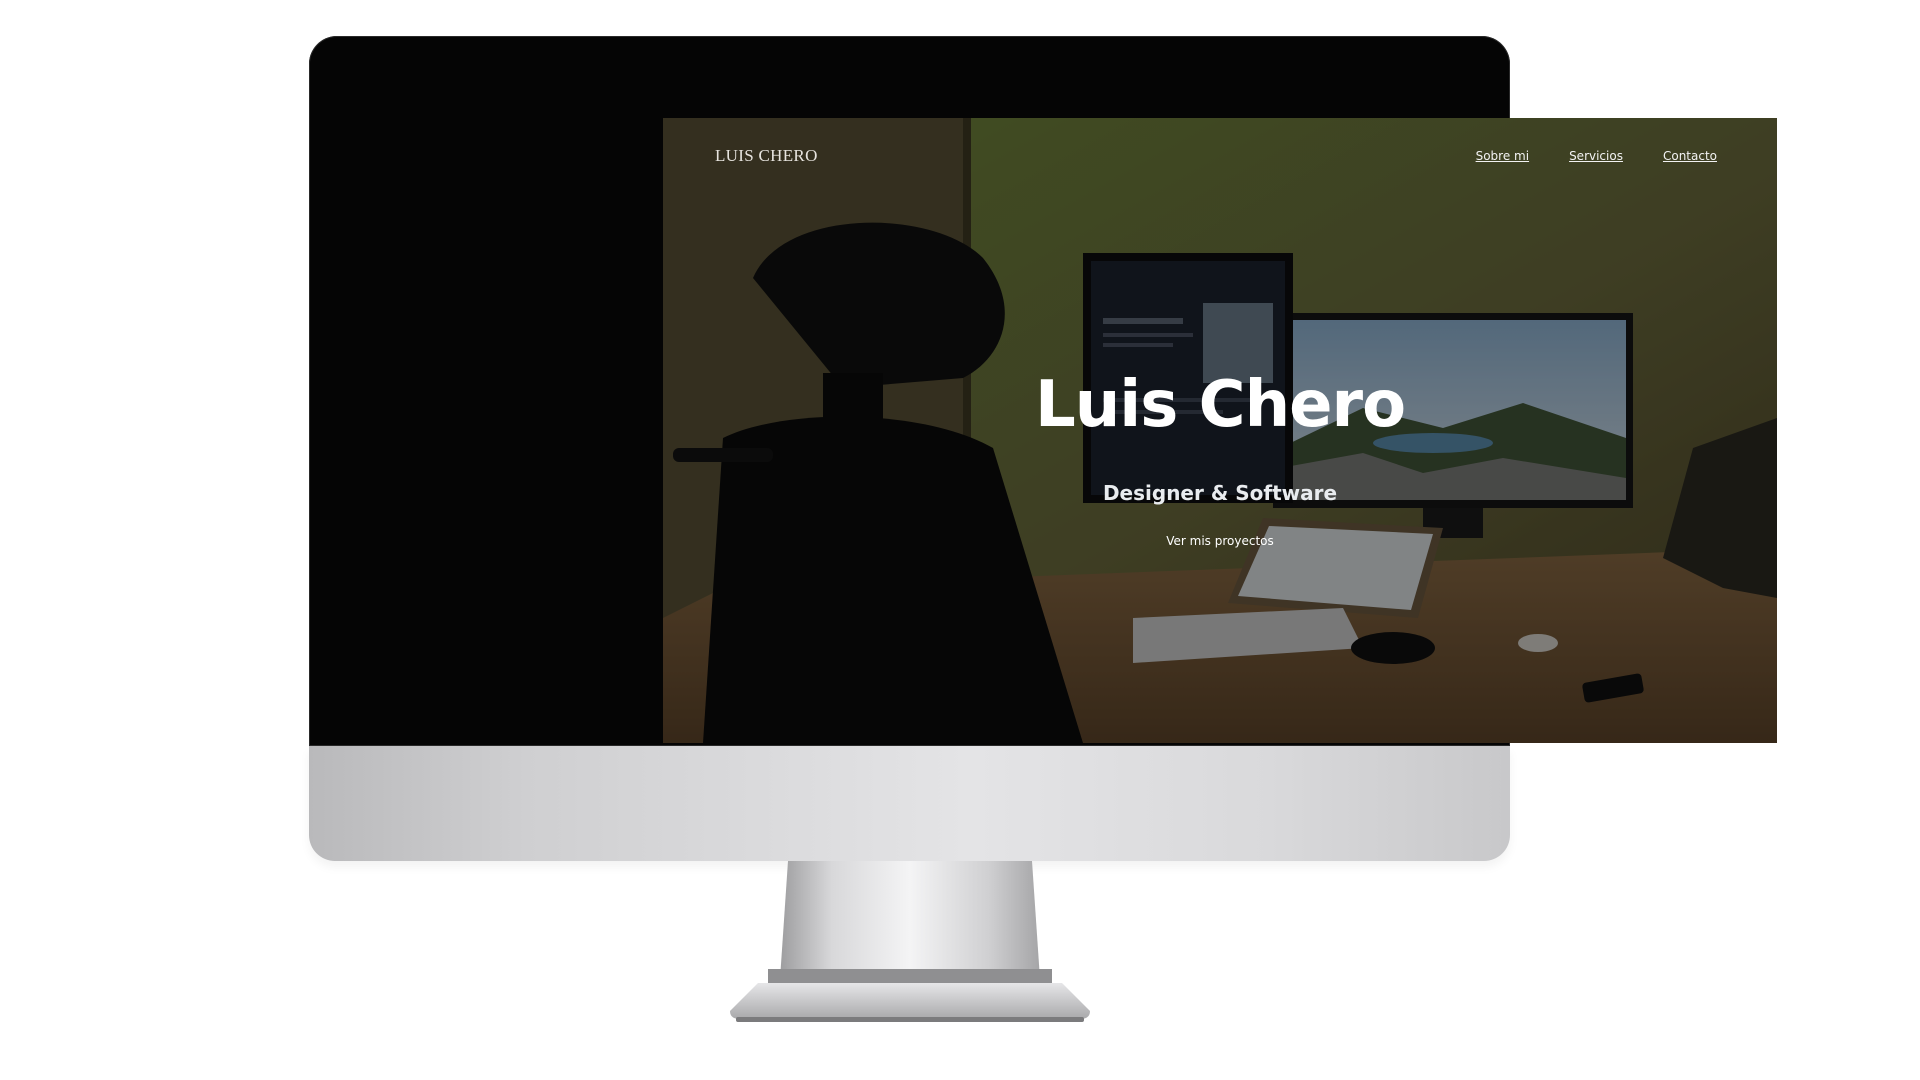 The height and width of the screenshot is (1080, 1920). I want to click on nav-link-servicios: Servicios, so click(1596, 156).